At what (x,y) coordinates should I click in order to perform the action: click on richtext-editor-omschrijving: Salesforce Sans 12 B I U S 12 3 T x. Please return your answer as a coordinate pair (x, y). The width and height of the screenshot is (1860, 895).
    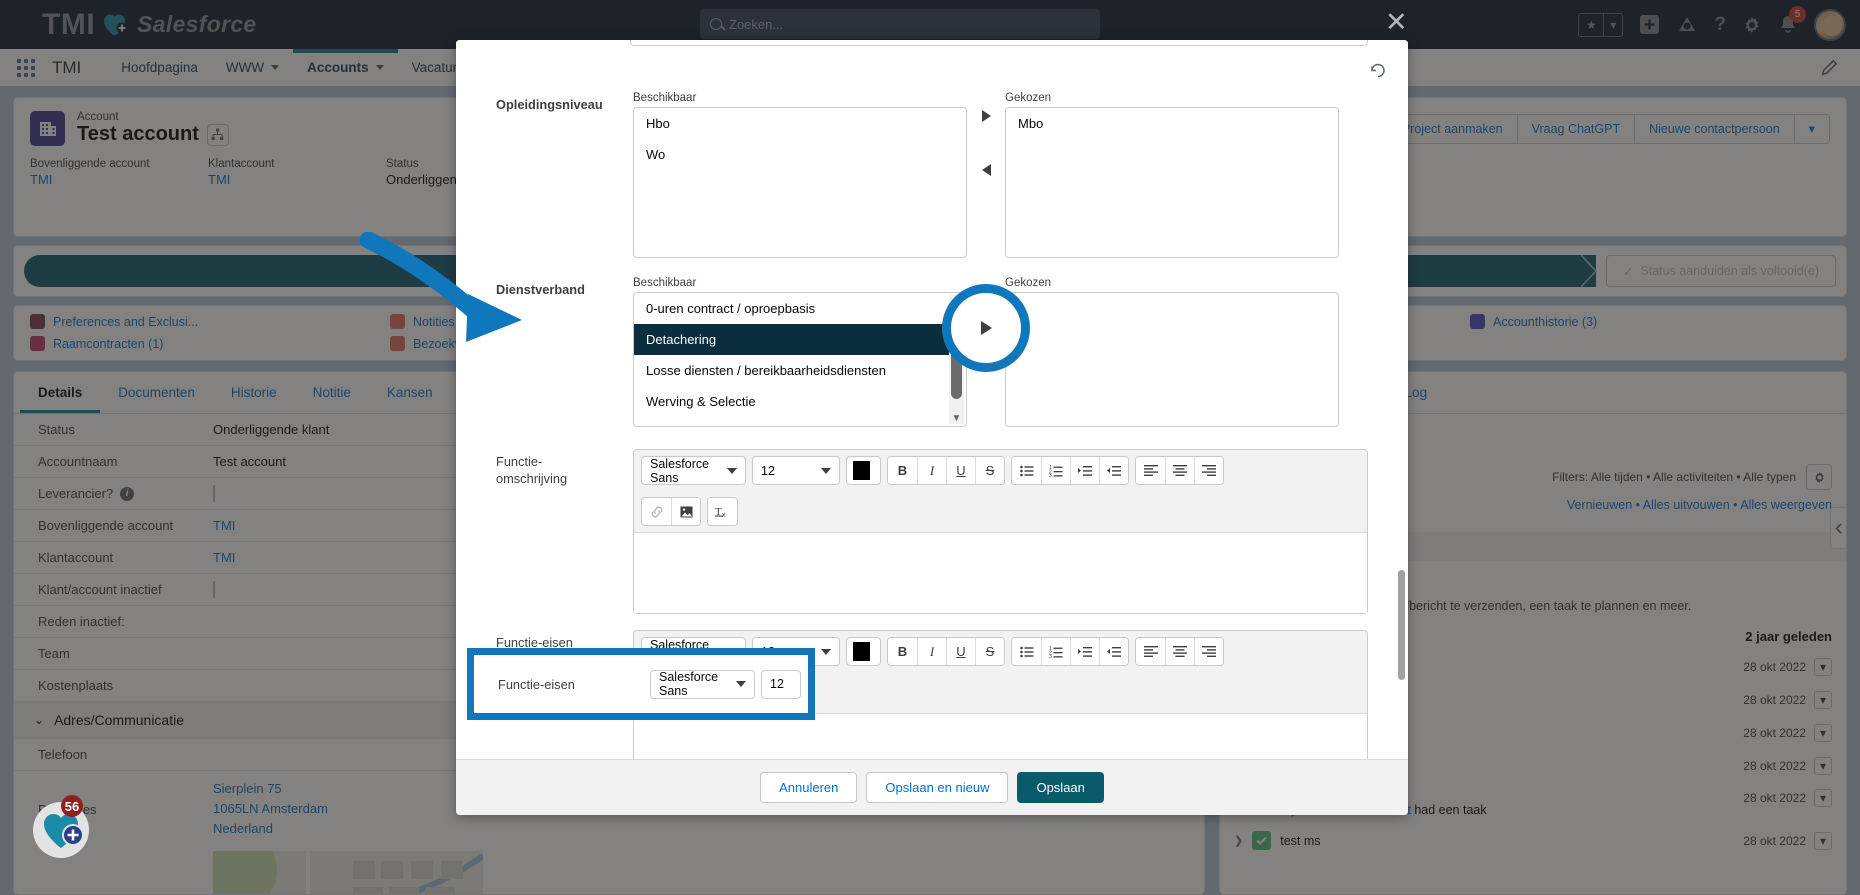
    Looking at the image, I should click on (1000, 531).